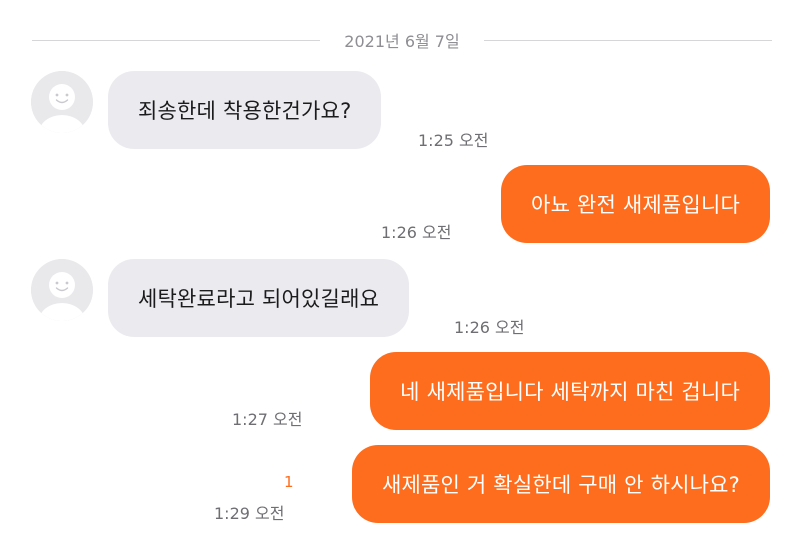 The height and width of the screenshot is (533, 800). I want to click on message-text: 새제품인 거 확실한데 구매 안 하시나요?, so click(560, 485).